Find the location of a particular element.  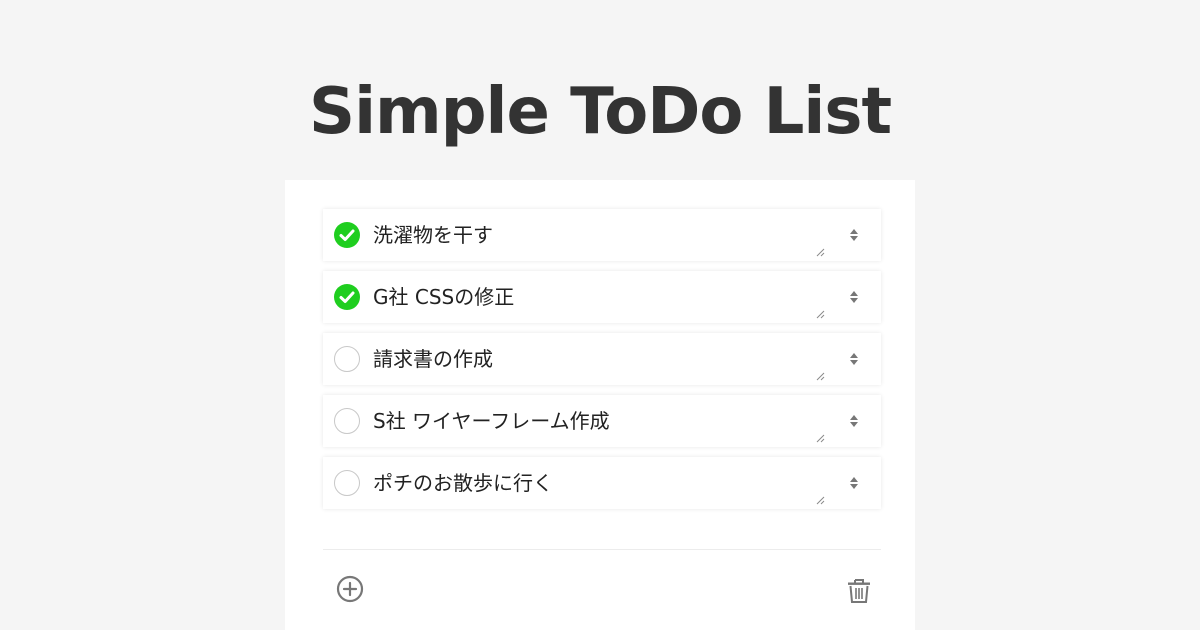

divider is located at coordinates (602, 549).